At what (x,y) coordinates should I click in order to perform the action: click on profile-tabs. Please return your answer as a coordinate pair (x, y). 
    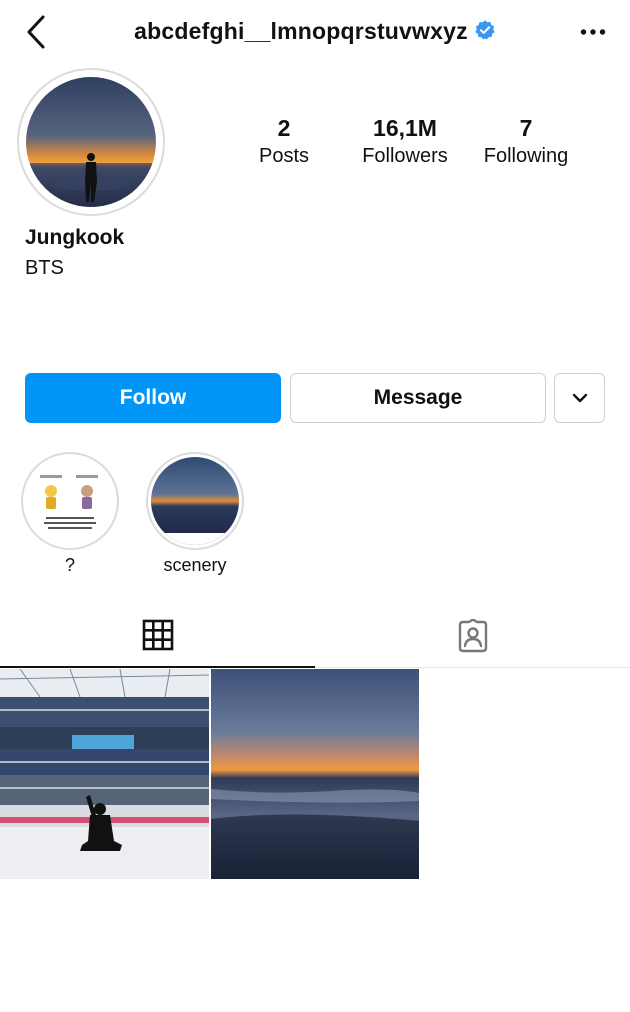
    Looking at the image, I should click on (315, 636).